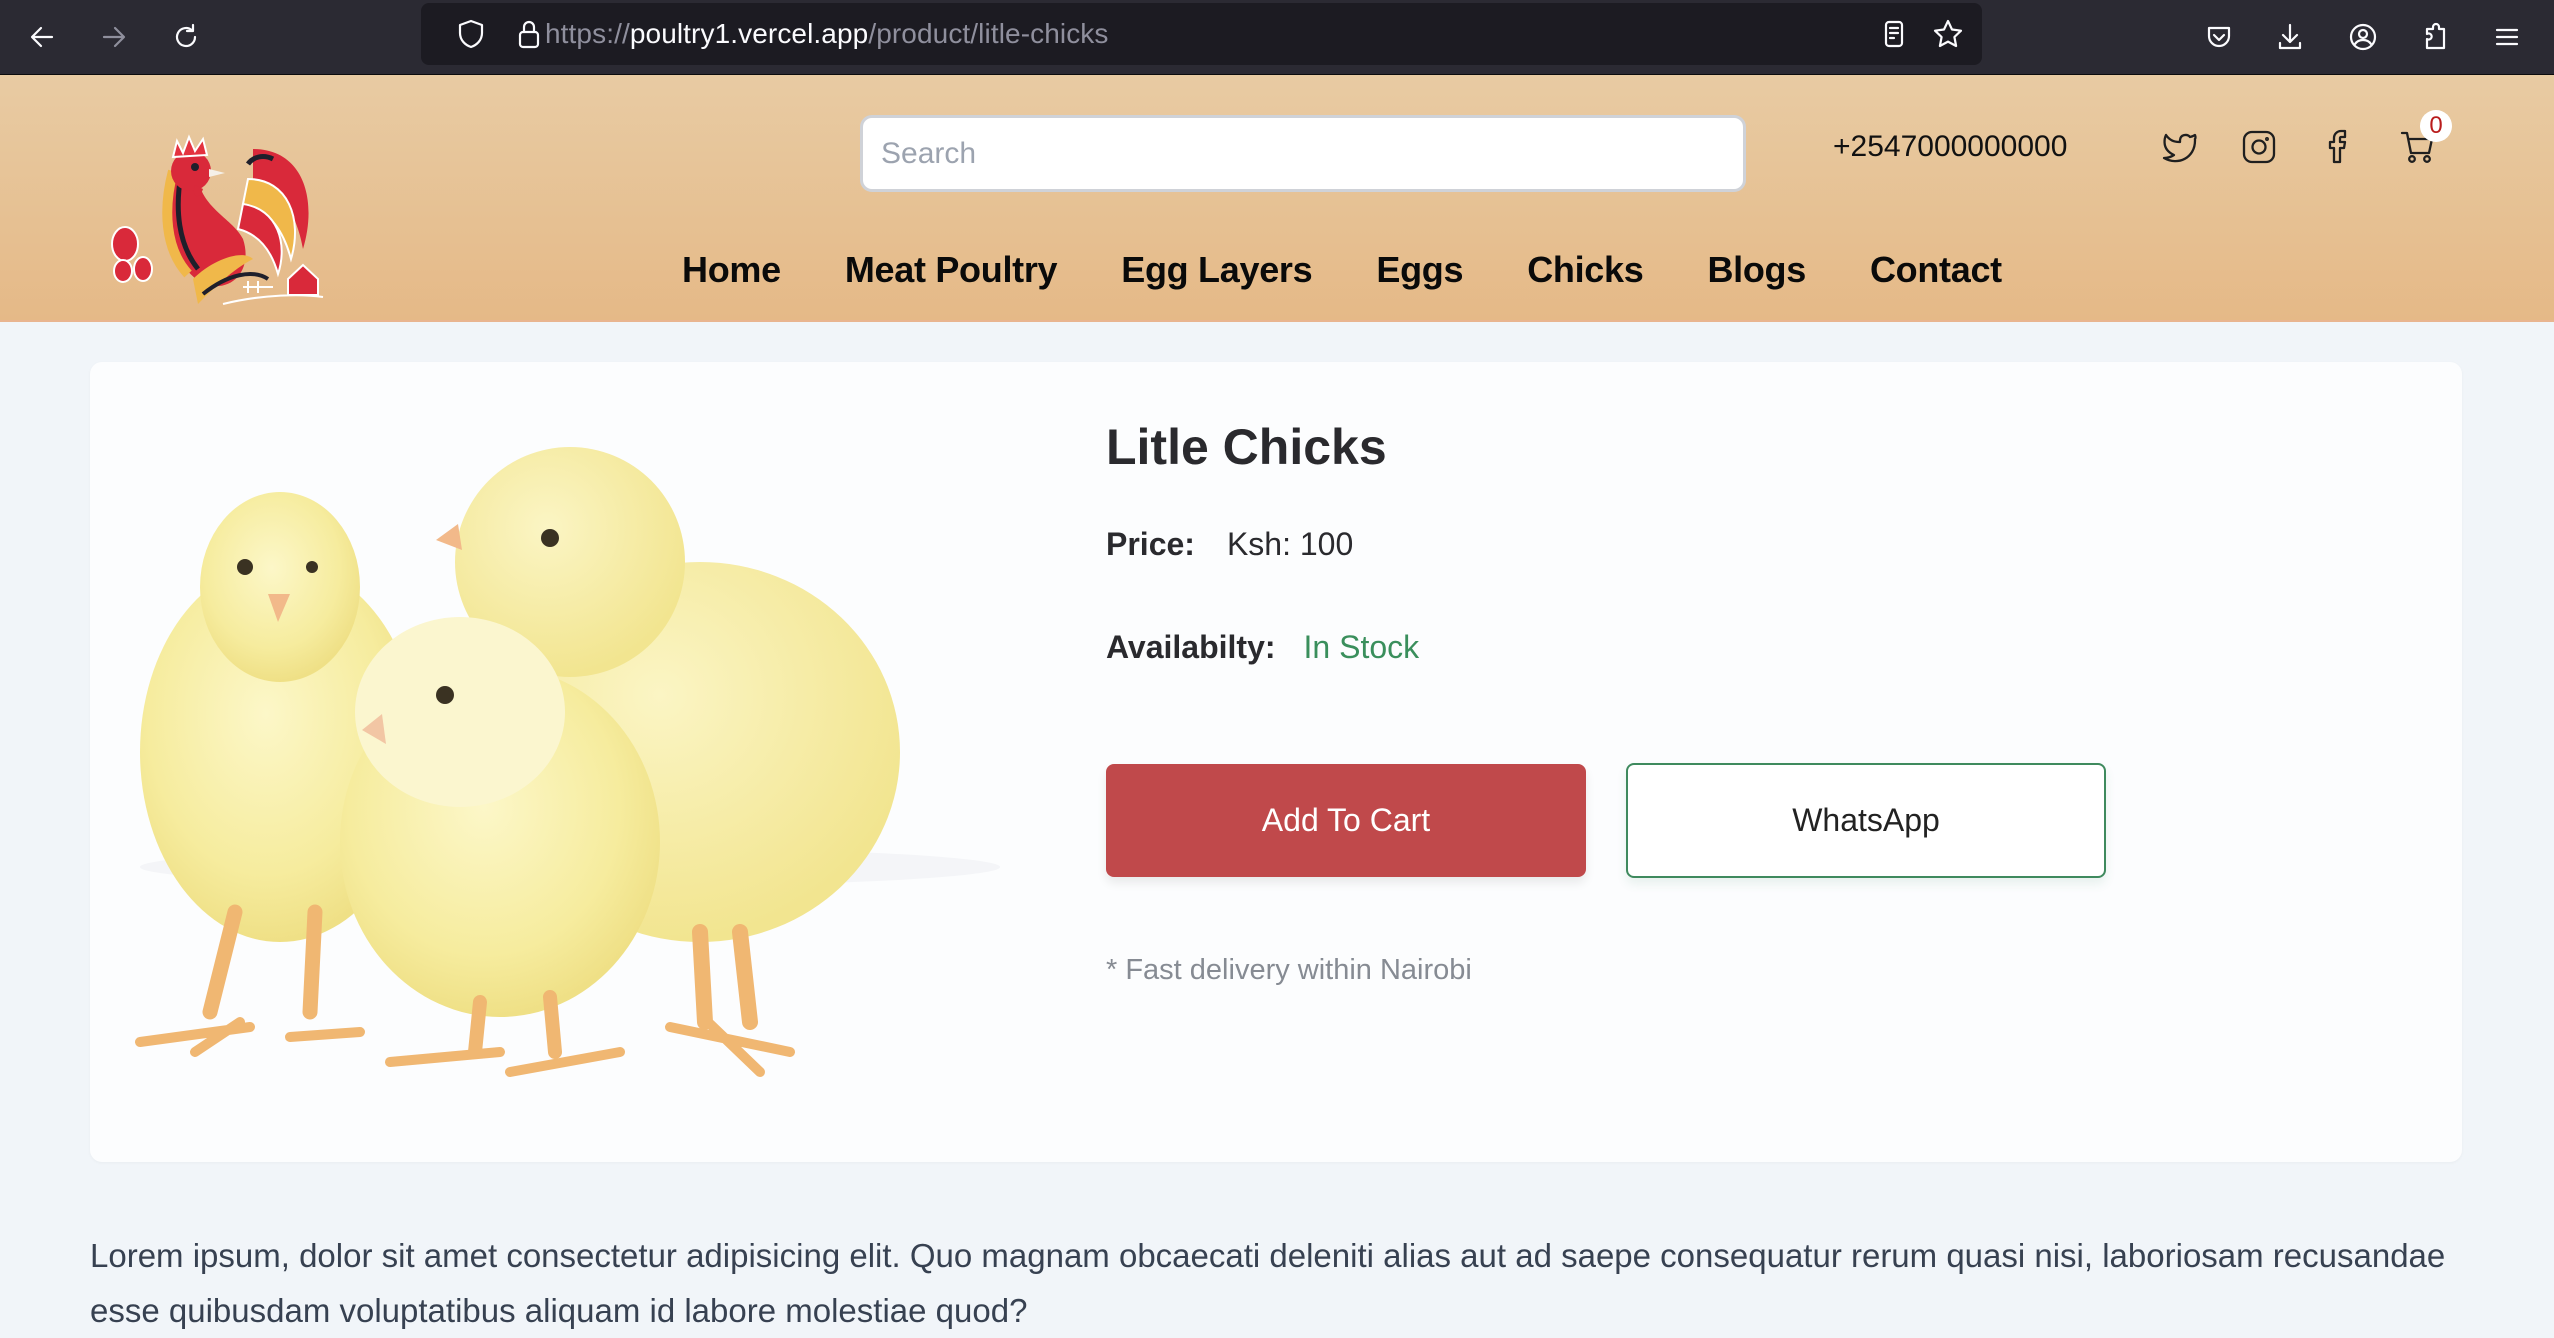 This screenshot has height=1338, width=2554. I want to click on instagram-icon, so click(2259, 147).